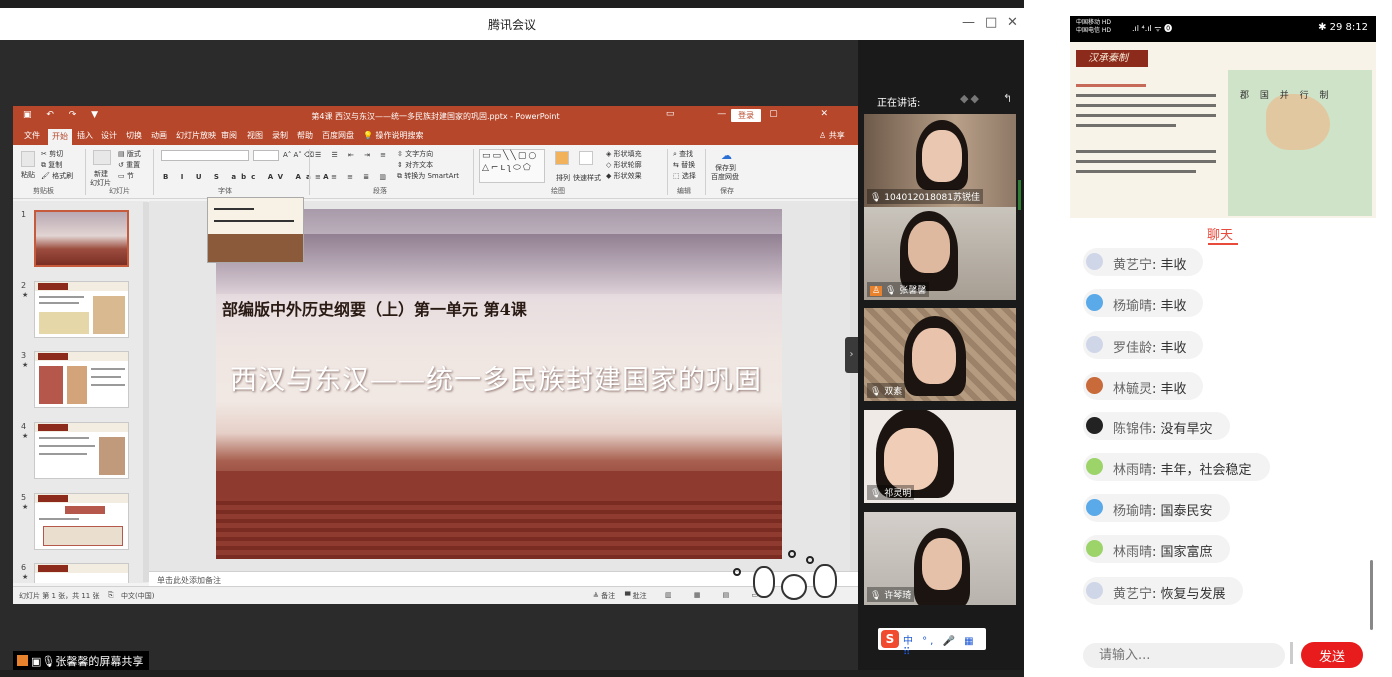 This screenshot has height=677, width=1392. I want to click on chat-sender: 黄艺宁, so click(1133, 265).